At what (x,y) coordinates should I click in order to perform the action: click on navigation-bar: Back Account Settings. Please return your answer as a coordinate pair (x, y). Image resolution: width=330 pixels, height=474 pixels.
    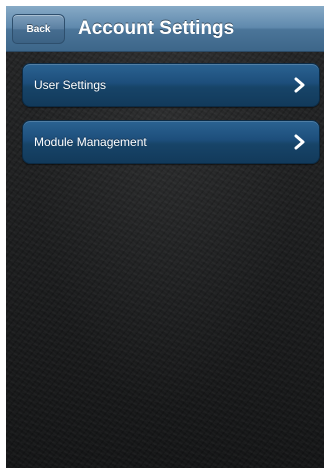
    Looking at the image, I should click on (165, 29).